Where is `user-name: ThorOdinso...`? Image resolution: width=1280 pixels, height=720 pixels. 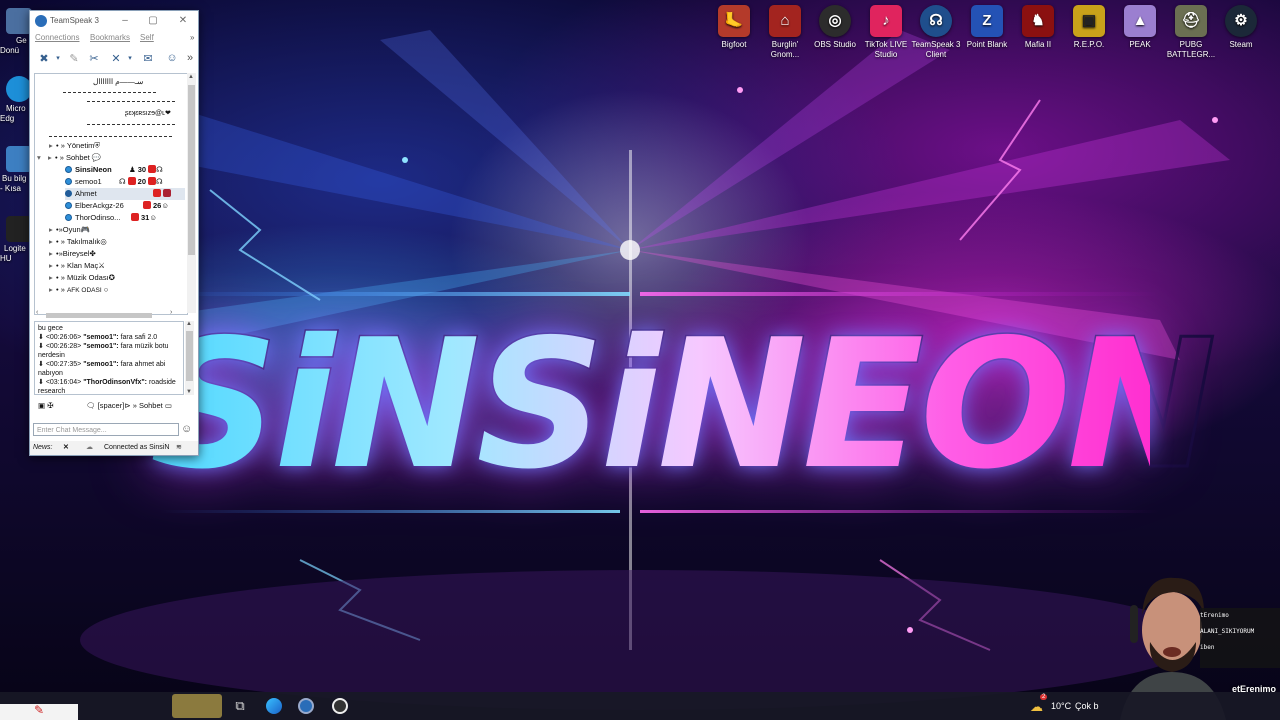 user-name: ThorOdinso... is located at coordinates (98, 217).